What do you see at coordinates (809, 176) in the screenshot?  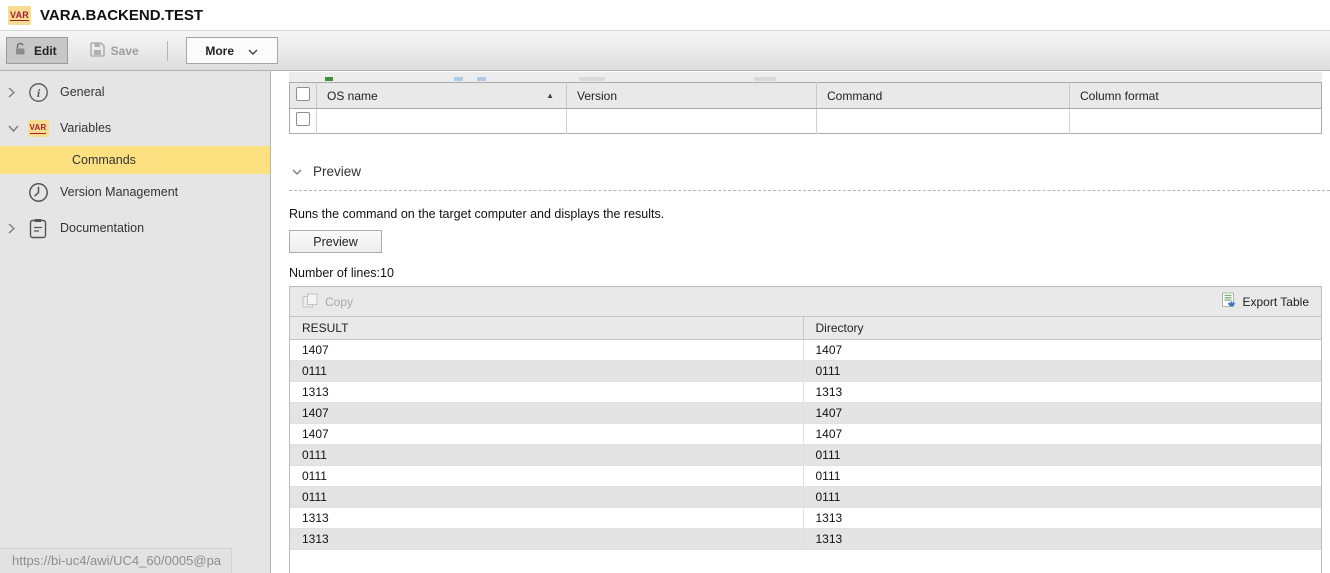 I see `preview-section-header: Preview` at bounding box center [809, 176].